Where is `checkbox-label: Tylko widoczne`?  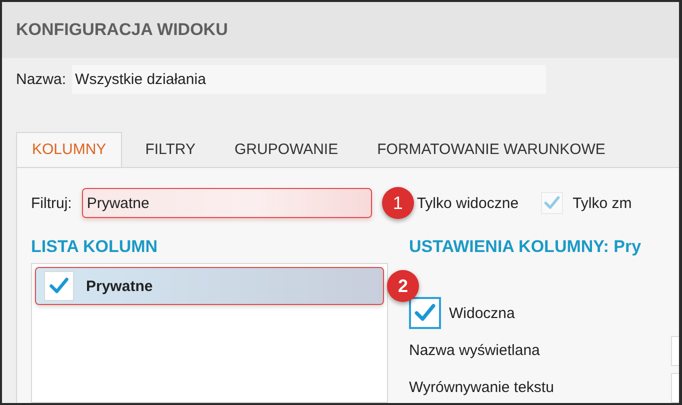
checkbox-label: Tylko widoczne is located at coordinates (467, 203).